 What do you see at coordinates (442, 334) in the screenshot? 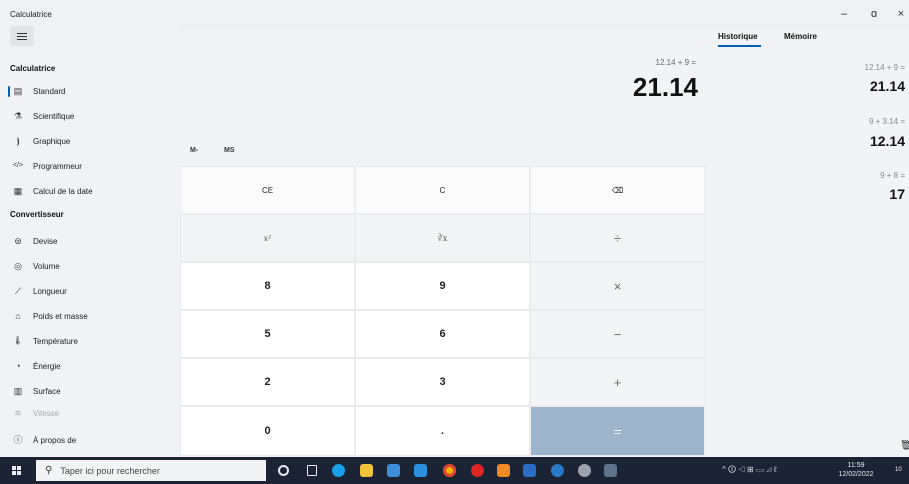
I see `digit-6-button: 6` at bounding box center [442, 334].